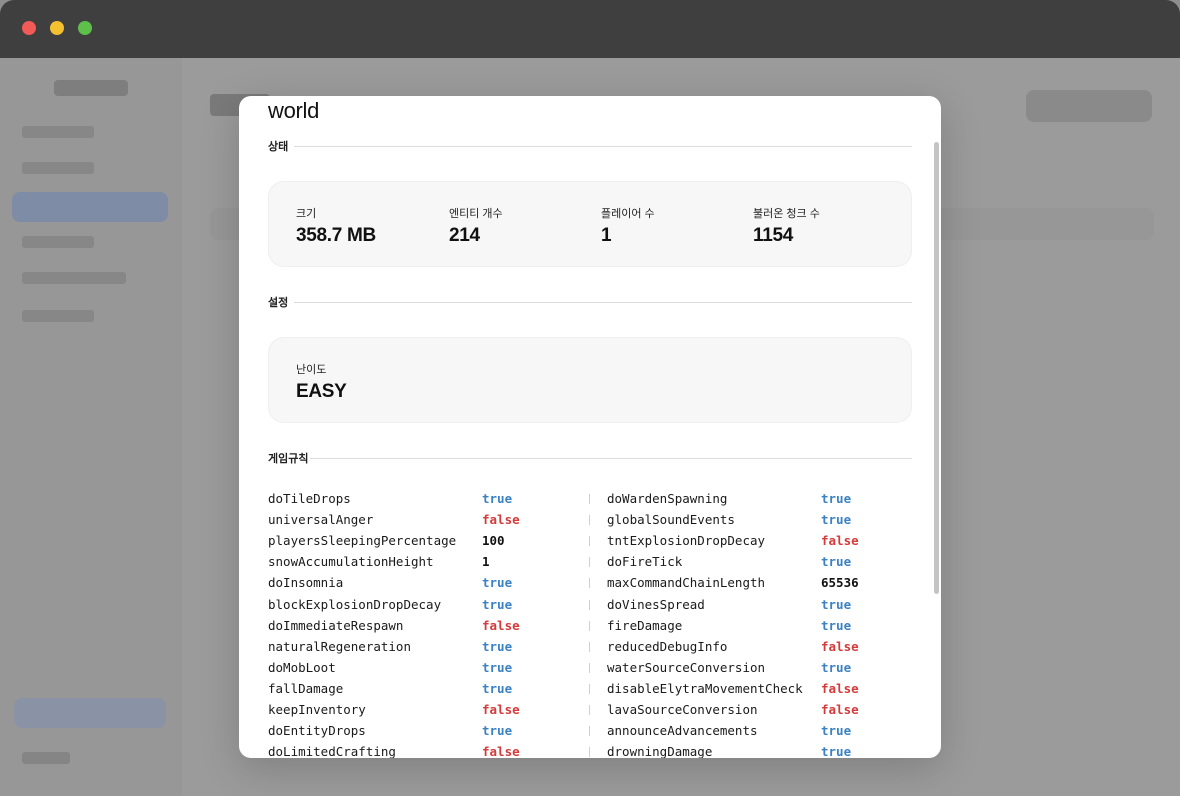  What do you see at coordinates (336, 235) in the screenshot?
I see `stat-value: 358.7 MB` at bounding box center [336, 235].